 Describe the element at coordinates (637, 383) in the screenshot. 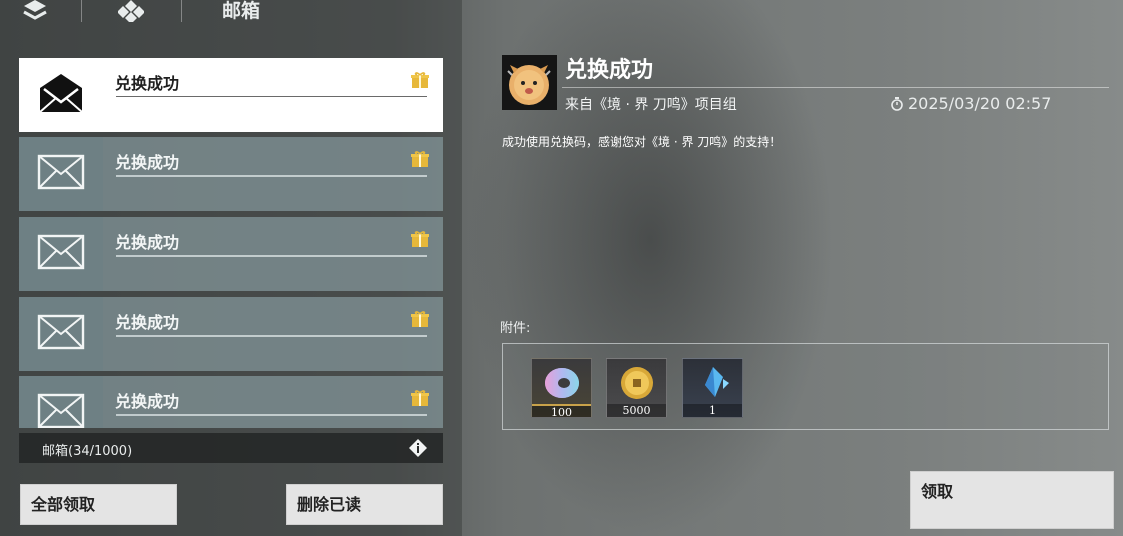

I see `gold-coin-icon` at that location.